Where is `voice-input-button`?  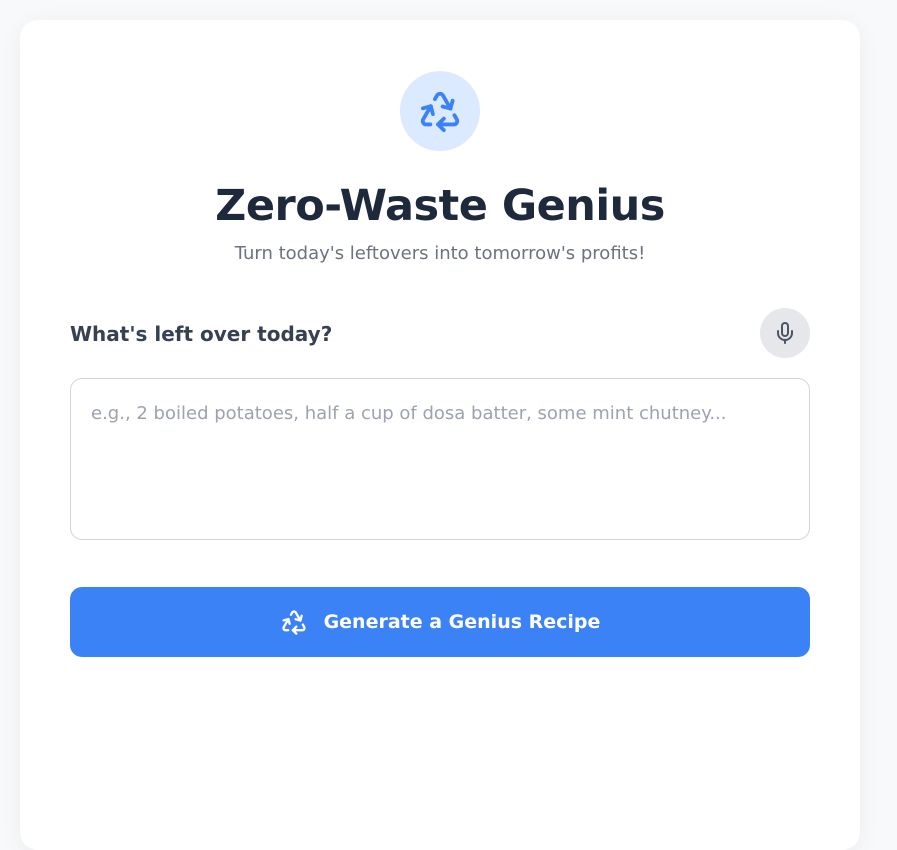
voice-input-button is located at coordinates (785, 333).